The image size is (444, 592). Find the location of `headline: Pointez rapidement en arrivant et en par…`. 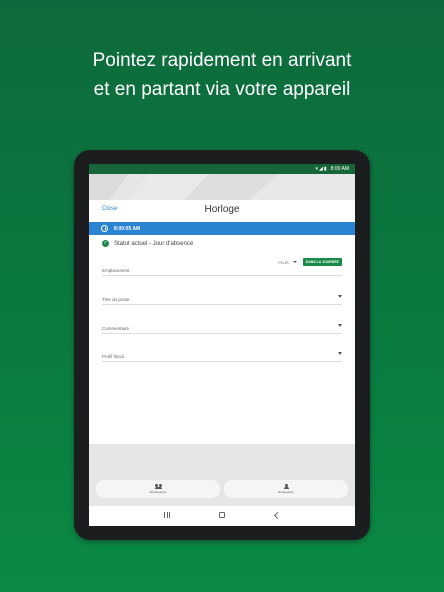

headline: Pointez rapidement en arrivant et en par… is located at coordinates (222, 75).